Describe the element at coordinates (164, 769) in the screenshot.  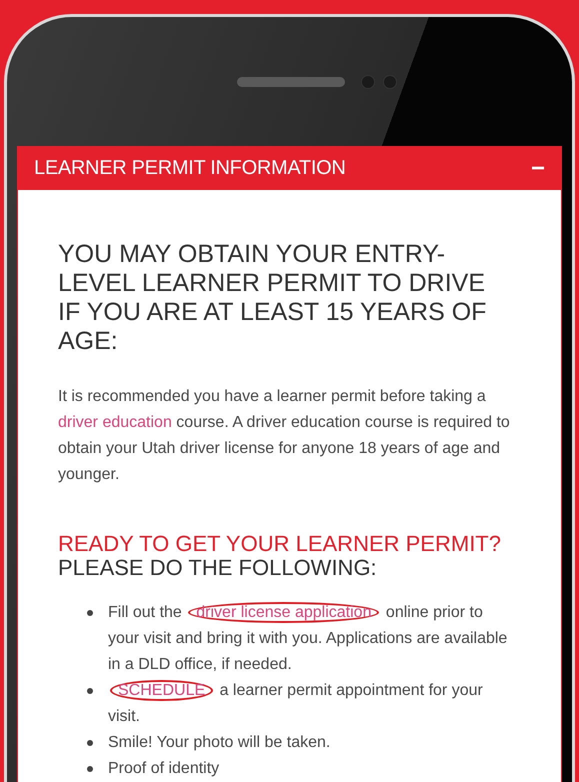
I see `list-item-text: Proof of identity` at that location.